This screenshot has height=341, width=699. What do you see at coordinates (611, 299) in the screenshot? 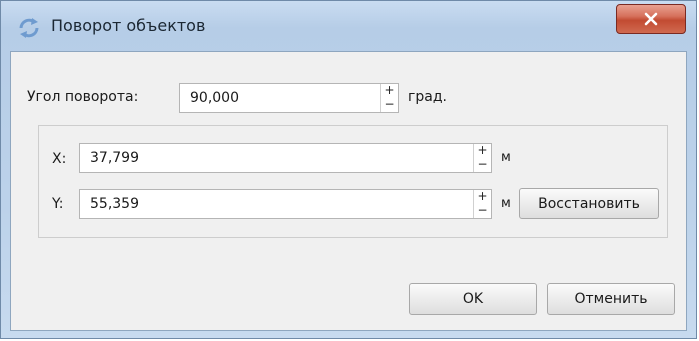
I see `cancel-button: Отменить` at bounding box center [611, 299].